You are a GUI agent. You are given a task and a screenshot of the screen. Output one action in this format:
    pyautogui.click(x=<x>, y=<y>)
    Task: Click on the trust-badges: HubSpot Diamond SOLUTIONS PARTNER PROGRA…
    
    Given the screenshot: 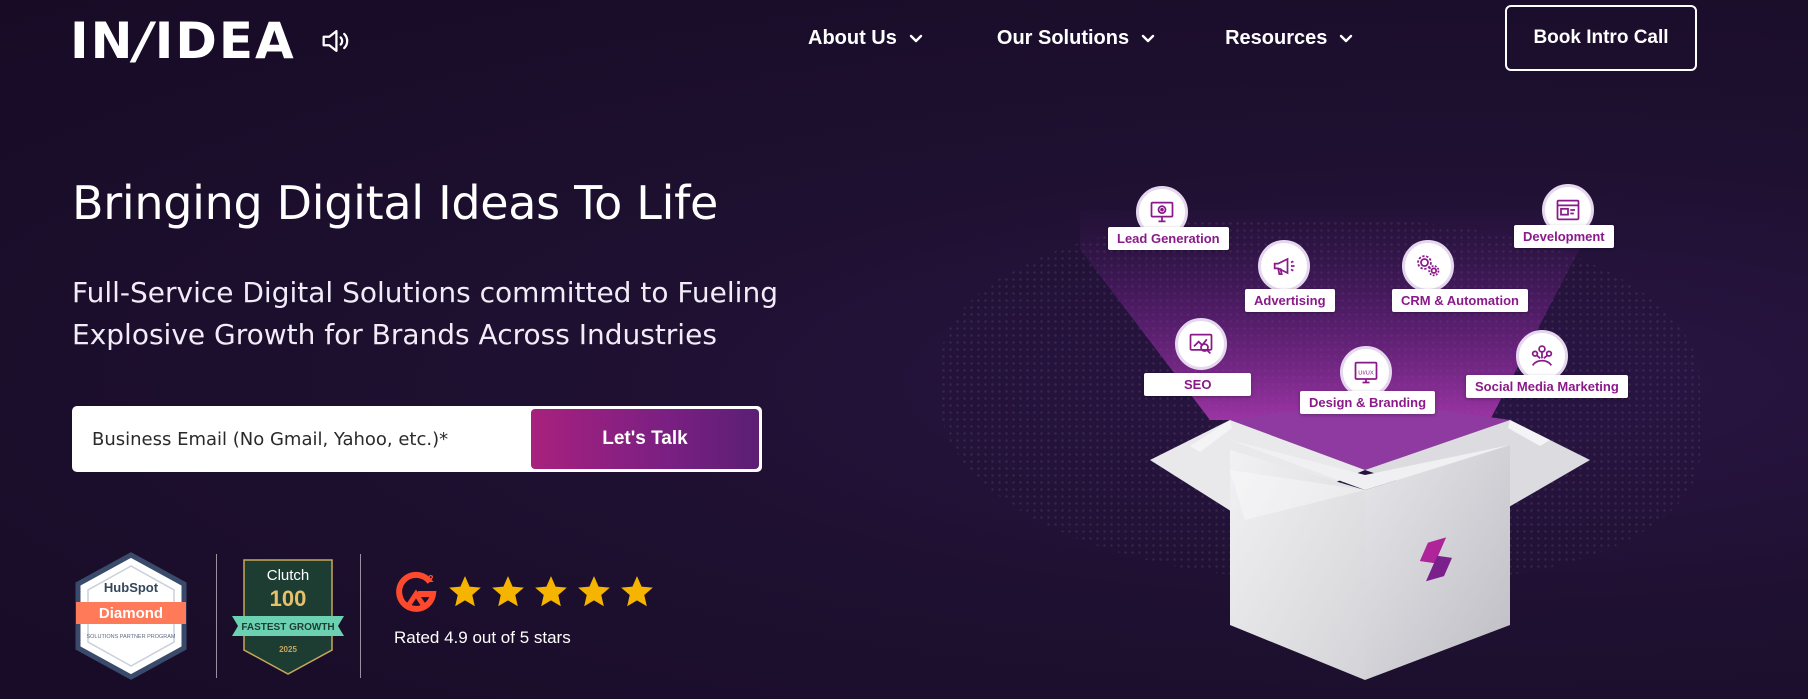 What is the action you would take?
    pyautogui.click(x=382, y=616)
    